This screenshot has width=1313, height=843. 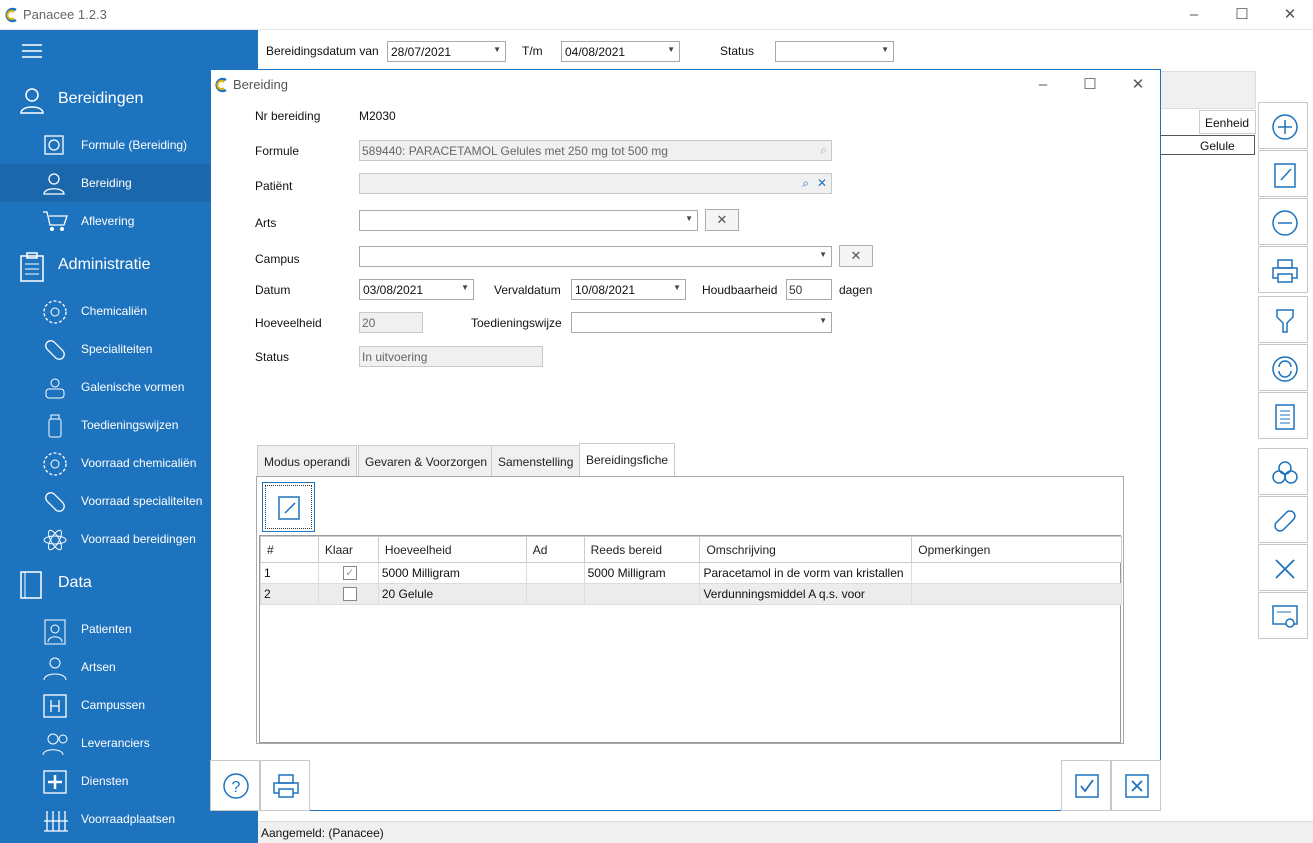 What do you see at coordinates (32, 101) in the screenshot?
I see `person-icon` at bounding box center [32, 101].